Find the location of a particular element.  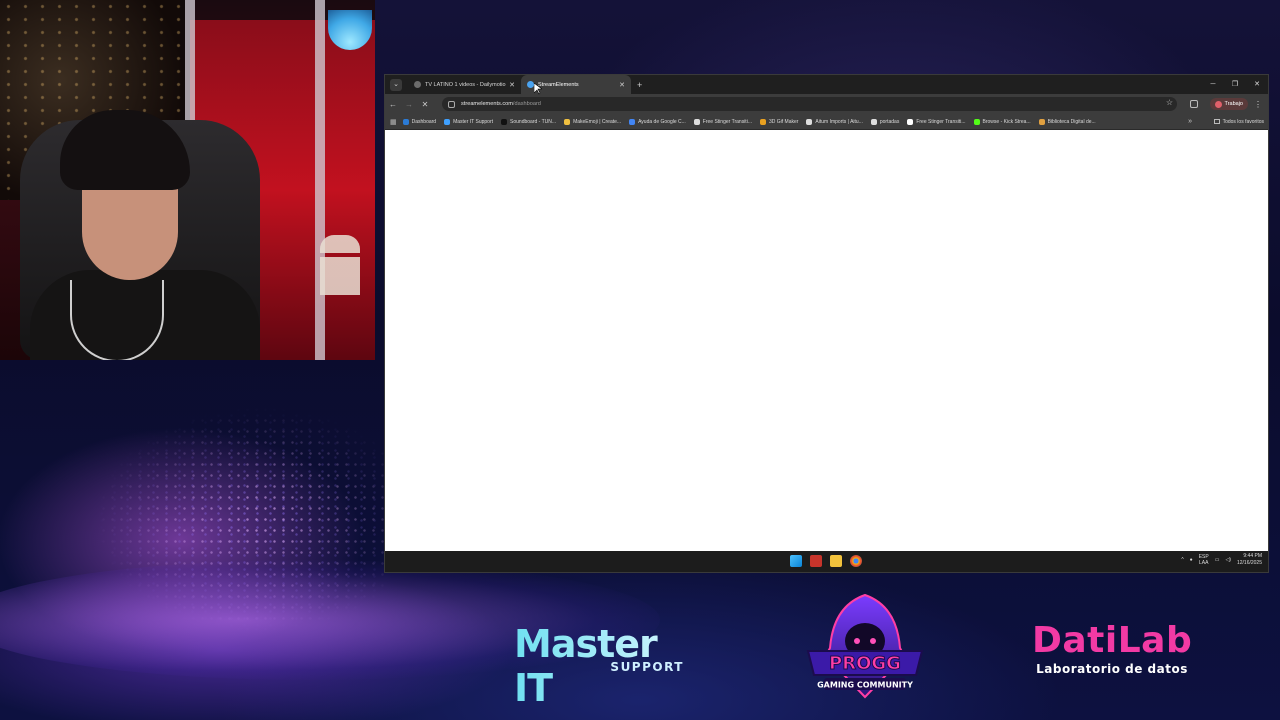

datilab-title: DatiLab is located at coordinates (1112, 640).